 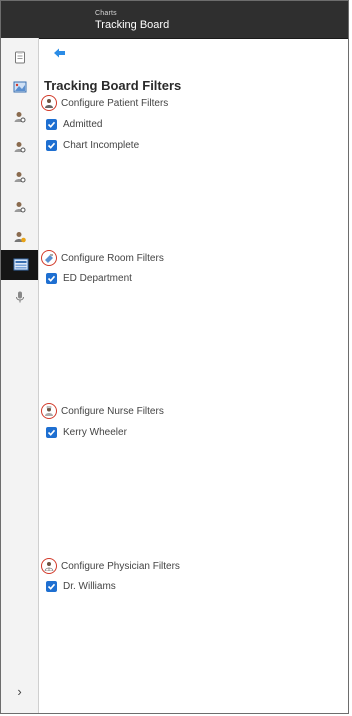 What do you see at coordinates (115, 103) in the screenshot?
I see `section-label: Configure Patient Filters` at bounding box center [115, 103].